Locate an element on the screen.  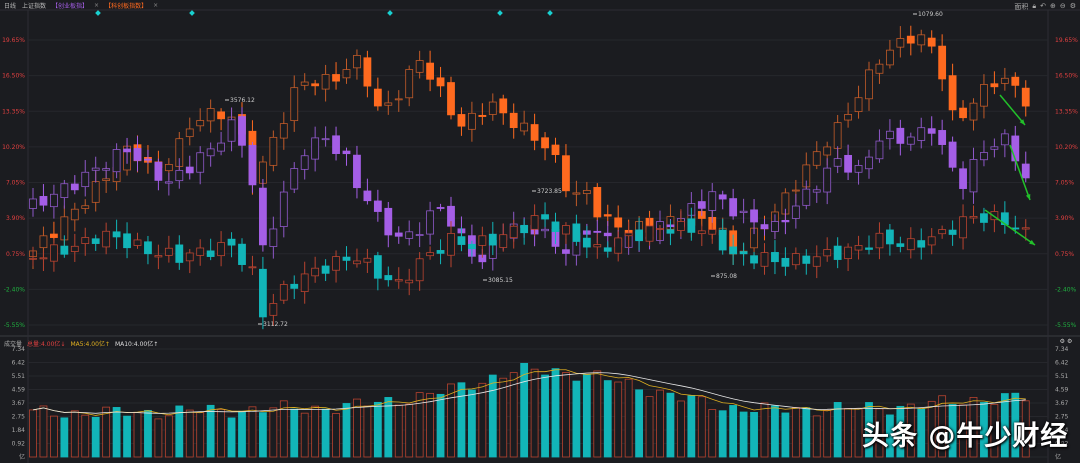
price-annotation: 3112.72 is located at coordinates (275, 324).